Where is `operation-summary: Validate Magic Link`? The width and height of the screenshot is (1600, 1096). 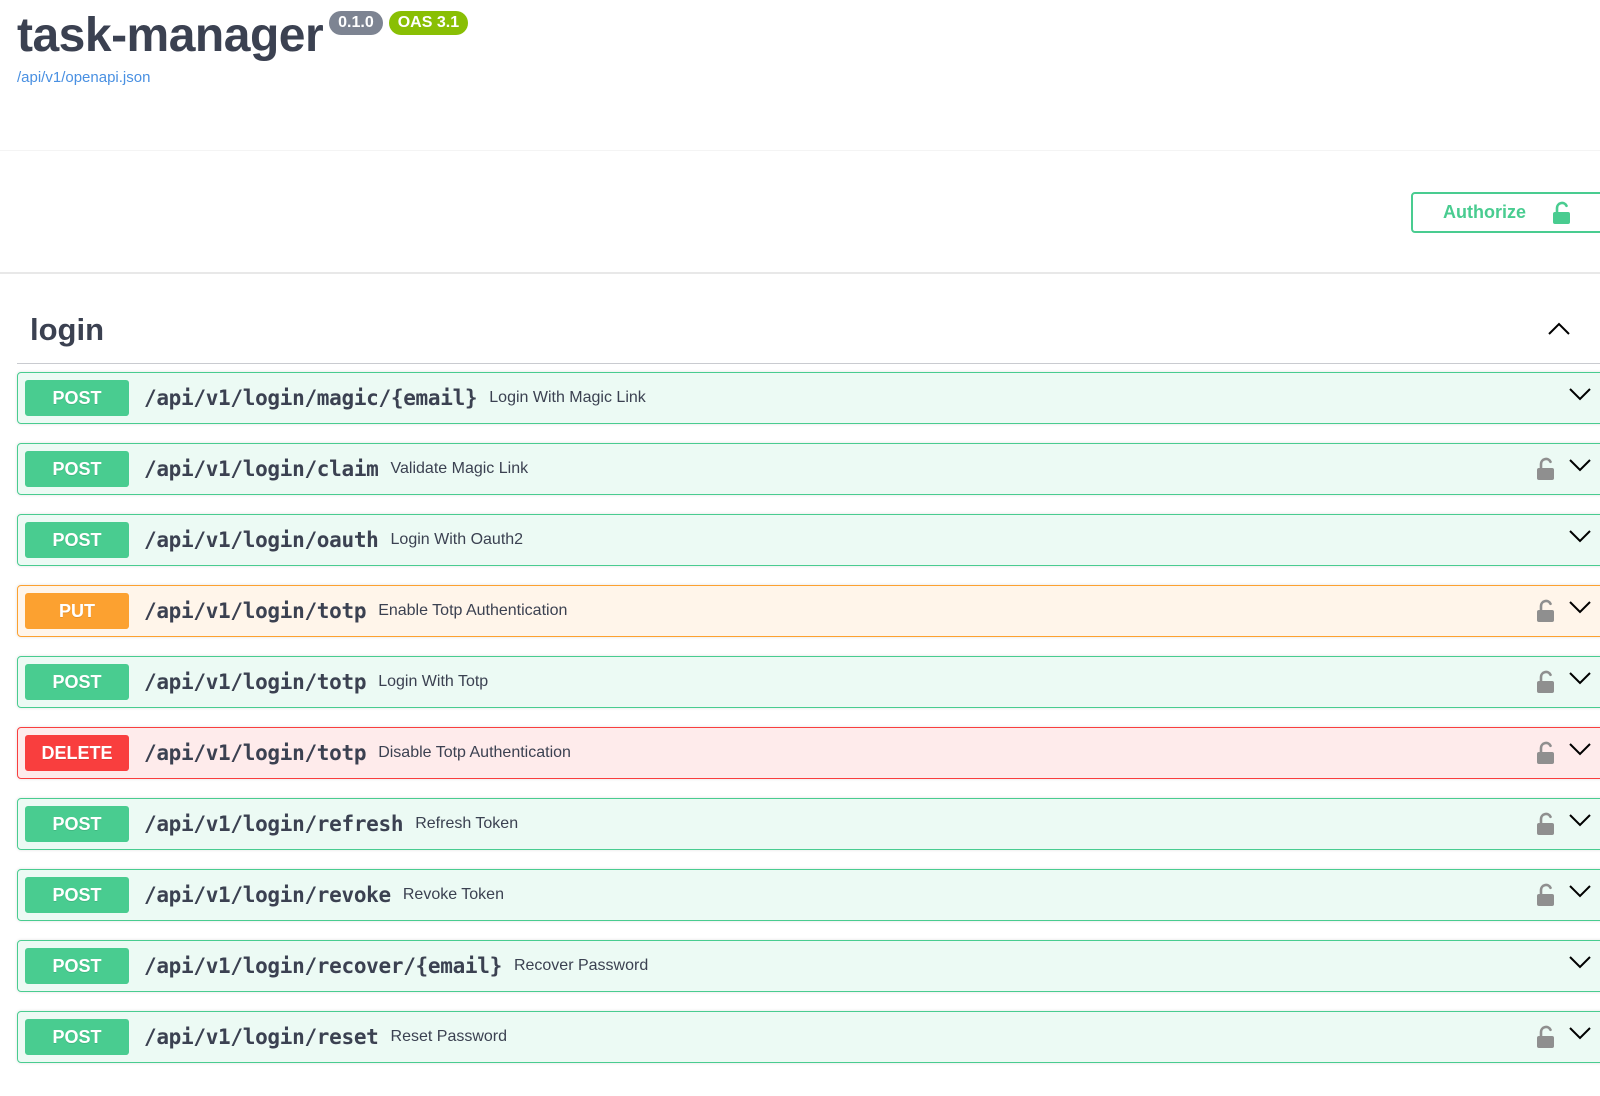
operation-summary: Validate Magic Link is located at coordinates (459, 468).